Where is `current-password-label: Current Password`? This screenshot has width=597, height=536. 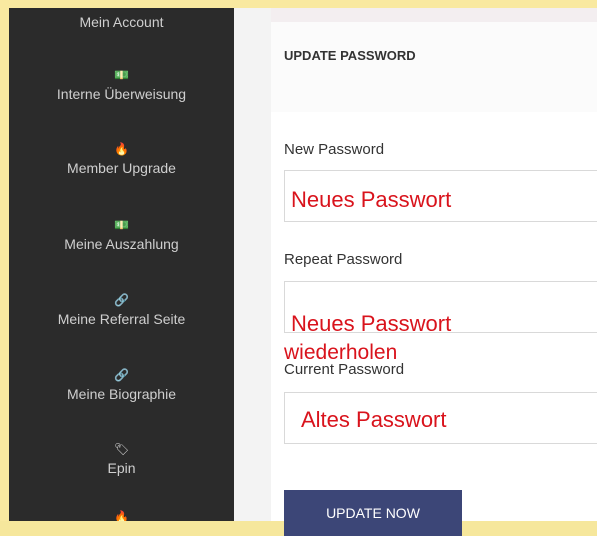
current-password-label: Current Password is located at coordinates (344, 369).